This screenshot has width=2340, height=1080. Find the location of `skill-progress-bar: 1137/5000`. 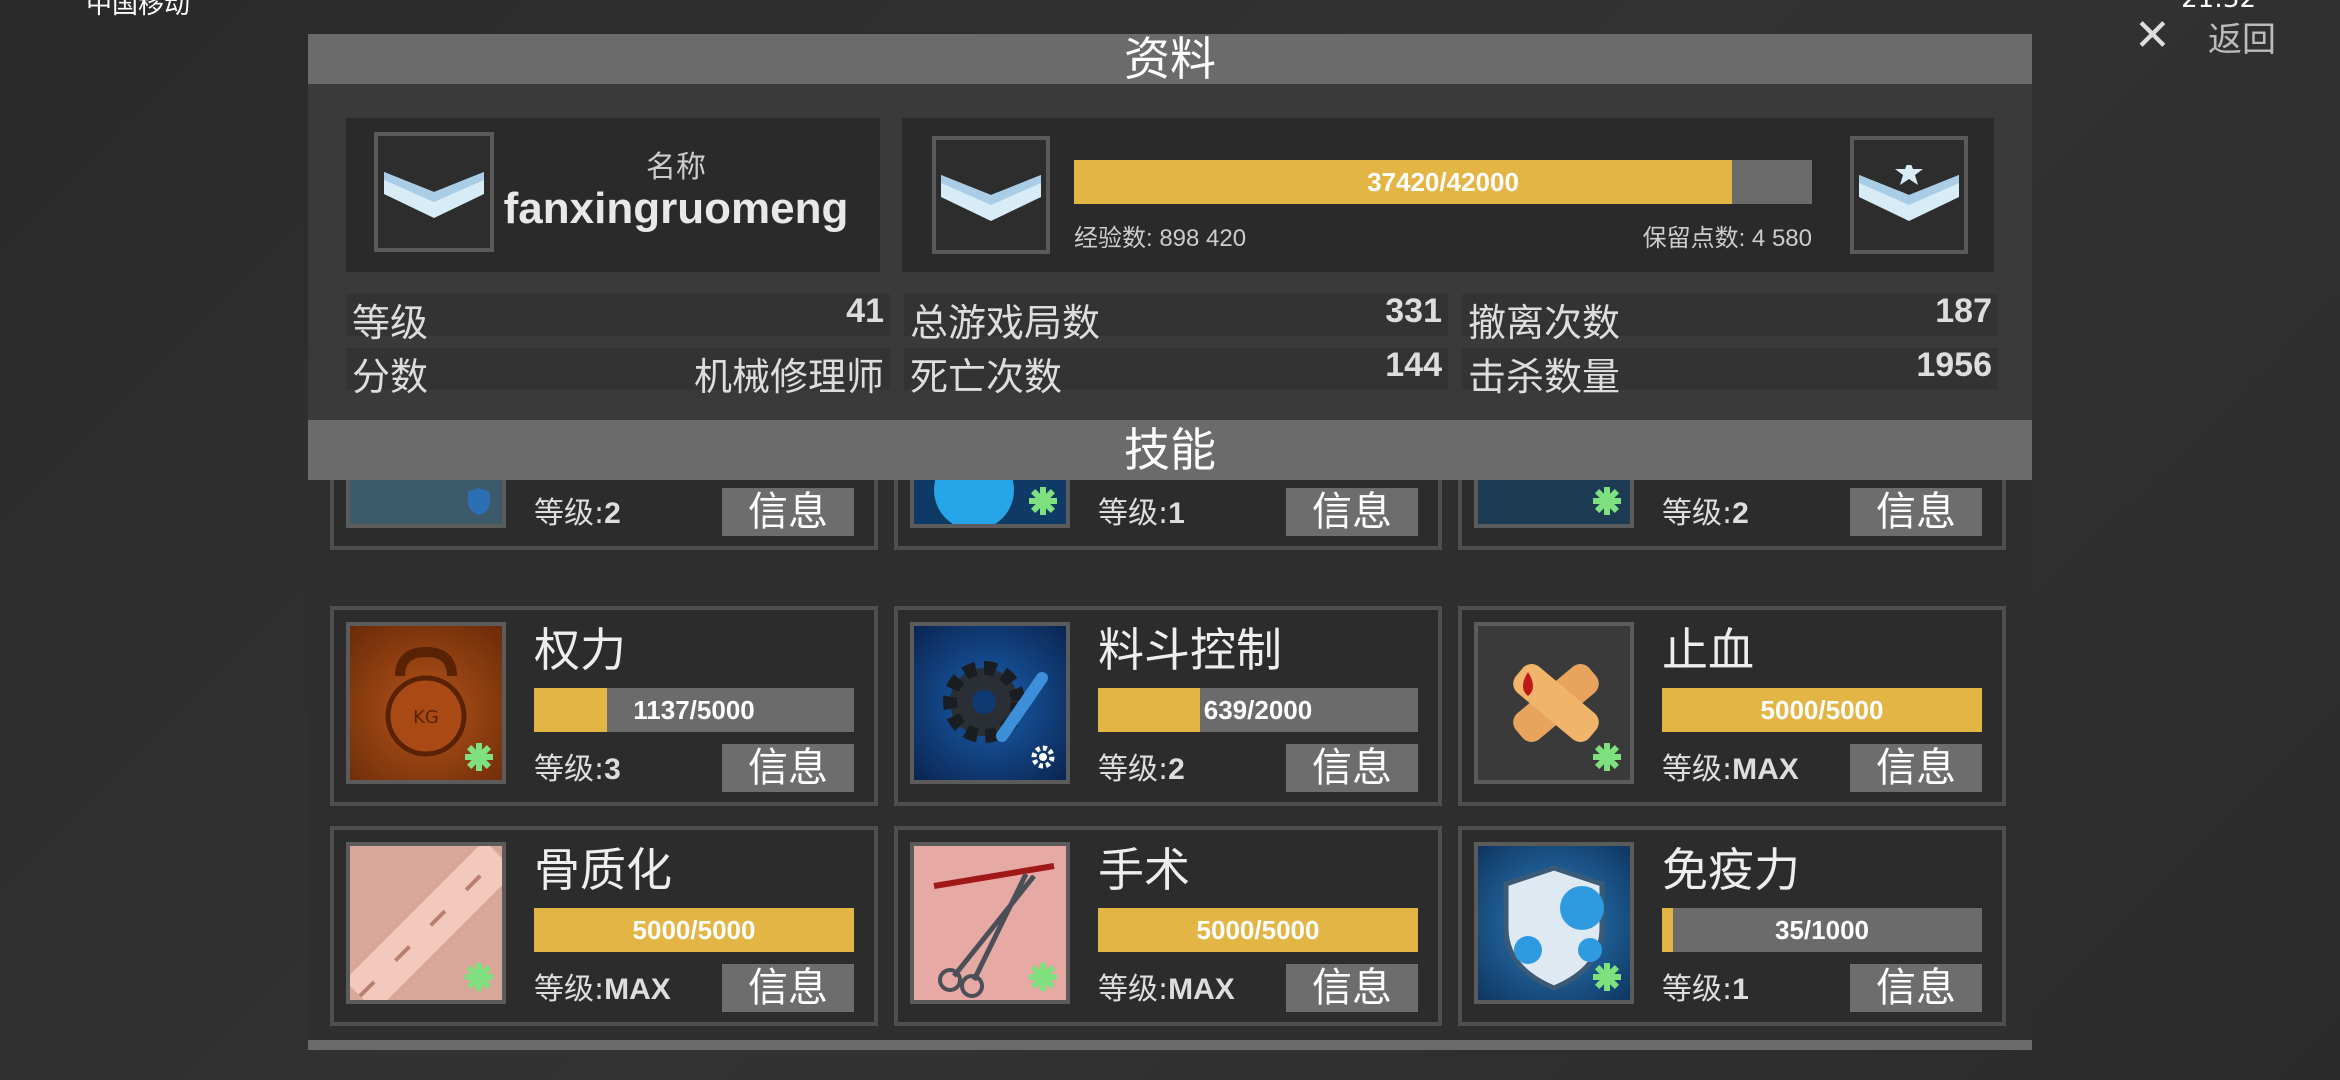

skill-progress-bar: 1137/5000 is located at coordinates (694, 710).